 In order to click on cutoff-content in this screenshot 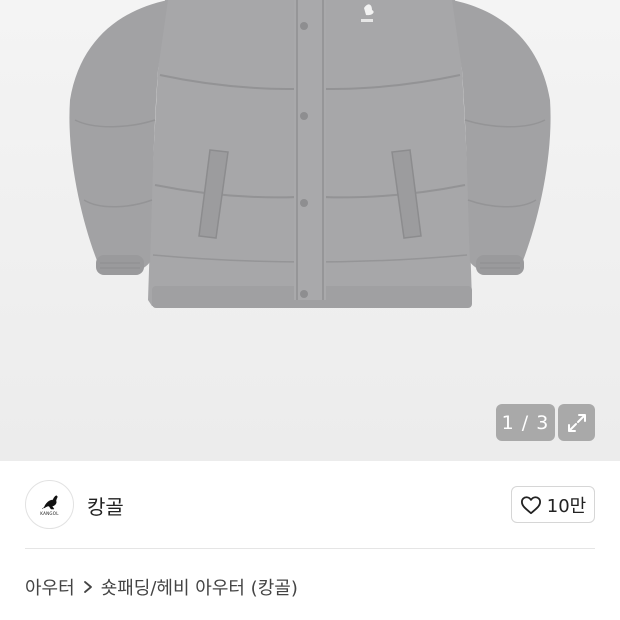, I will do `click(235, 616)`.